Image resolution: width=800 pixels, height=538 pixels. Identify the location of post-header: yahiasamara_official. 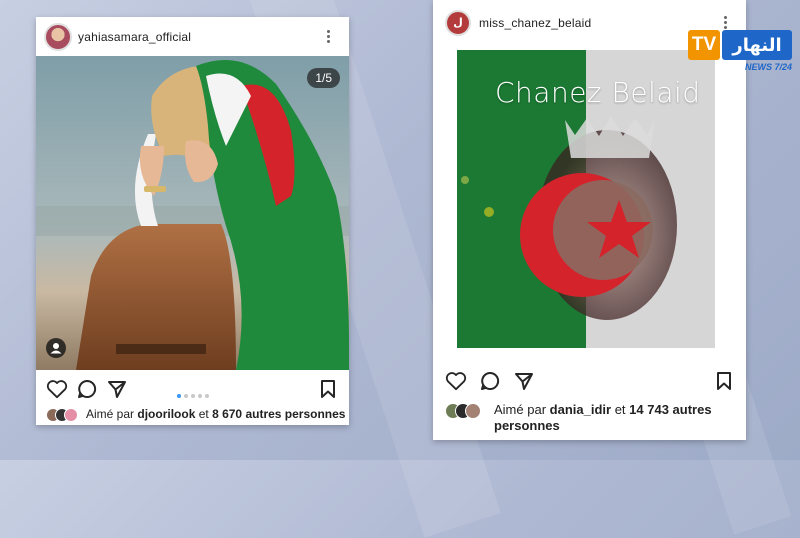
(192, 36).